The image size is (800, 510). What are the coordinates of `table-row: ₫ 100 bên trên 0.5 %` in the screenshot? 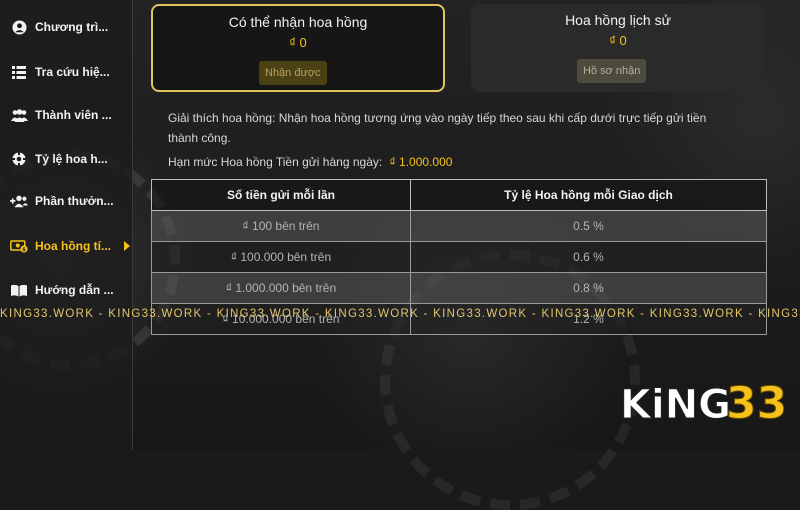 It's located at (459, 226).